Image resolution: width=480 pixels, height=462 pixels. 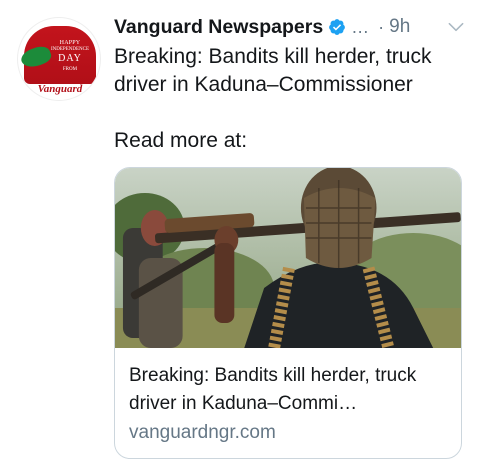 I want to click on card-domain: vanguardngr.com, so click(x=202, y=432).